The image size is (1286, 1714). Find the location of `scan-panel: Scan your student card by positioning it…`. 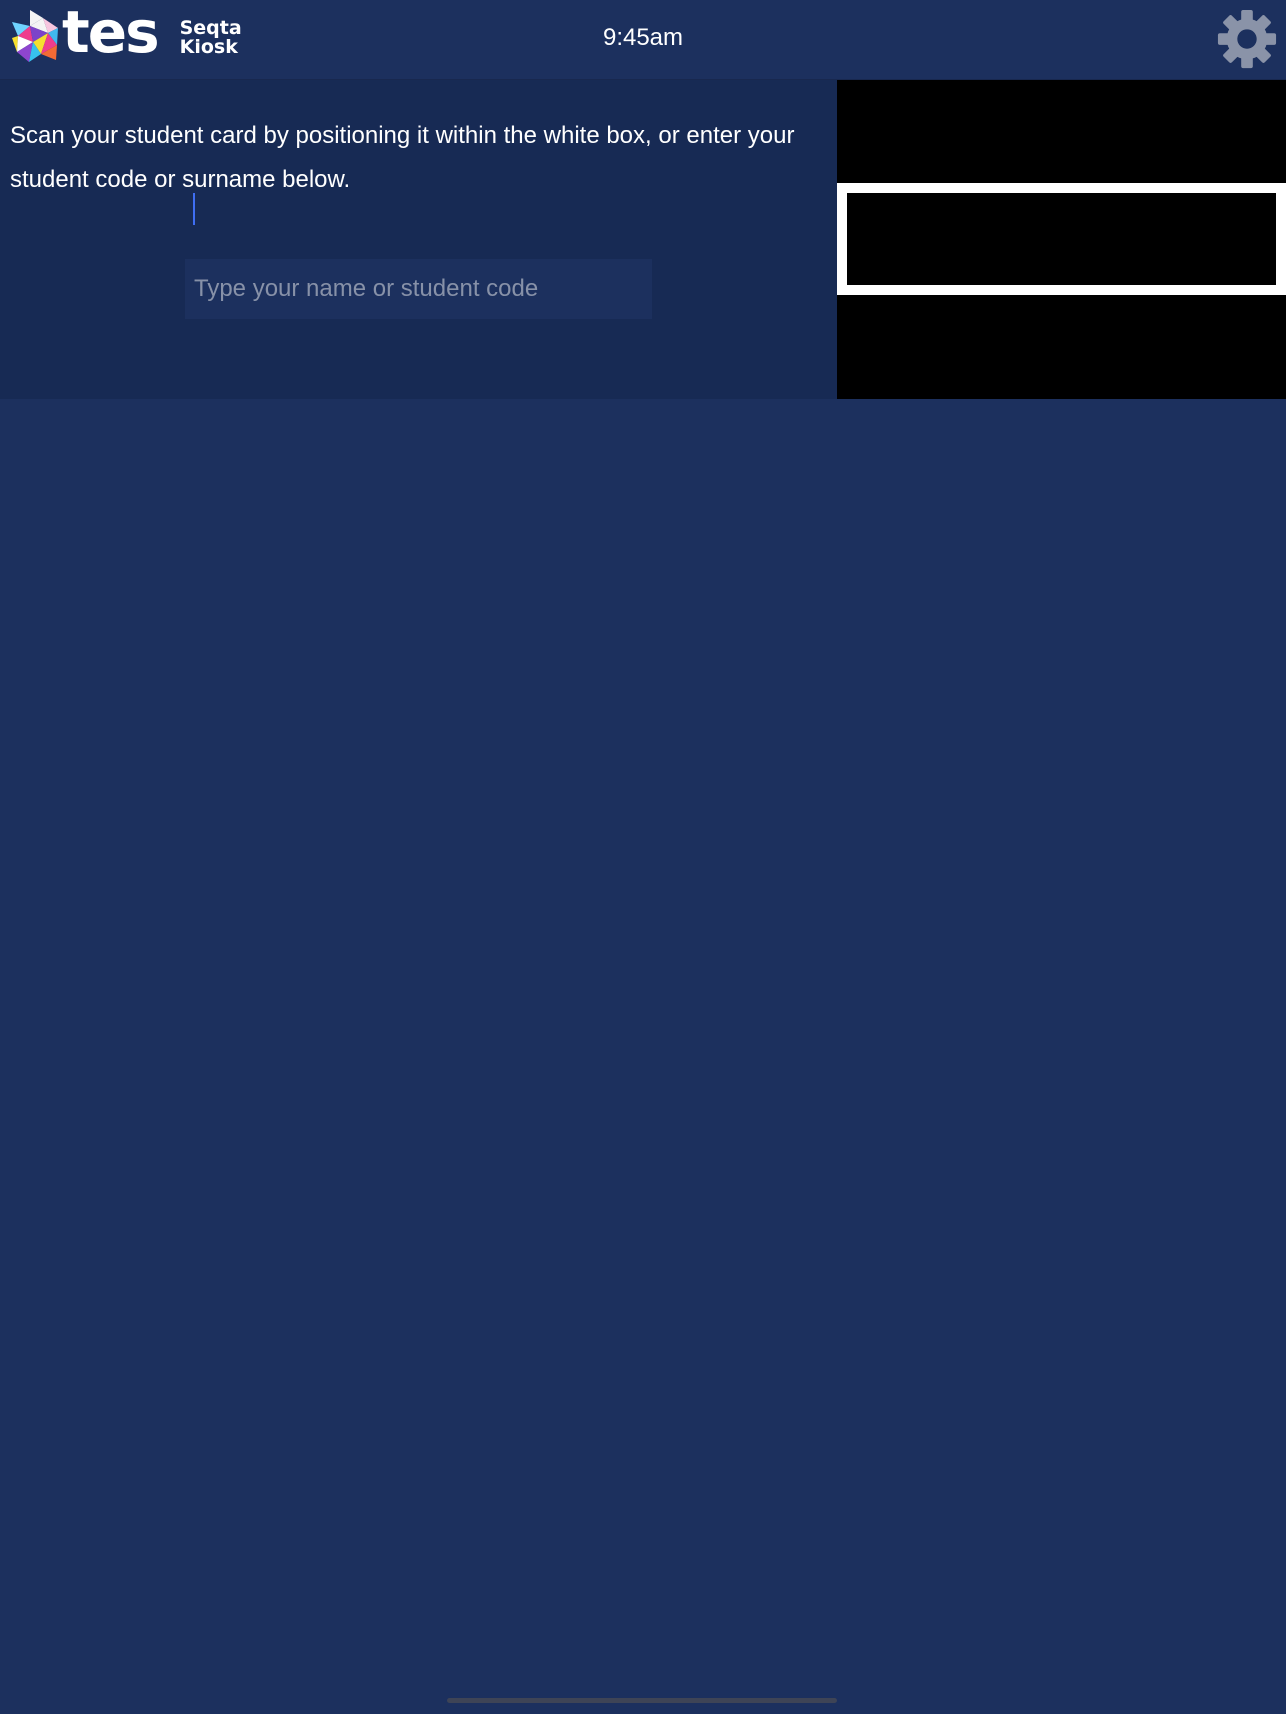

scan-panel: Scan your student card by positioning it… is located at coordinates (418, 239).